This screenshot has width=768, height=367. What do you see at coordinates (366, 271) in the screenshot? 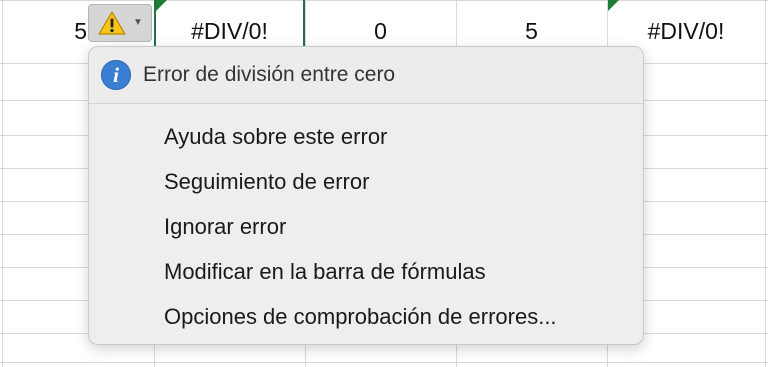
I see `menu-item-edit-in-formula-bar: Modificar en la barra de fórmulas` at bounding box center [366, 271].